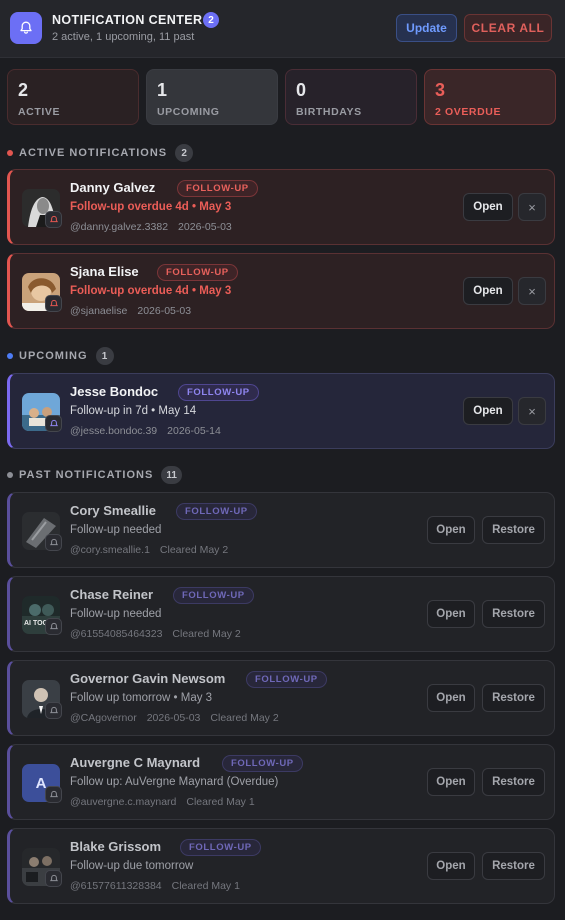 The height and width of the screenshot is (920, 565). Describe the element at coordinates (112, 594) in the screenshot. I see `contact-name: Chase Reiner` at that location.